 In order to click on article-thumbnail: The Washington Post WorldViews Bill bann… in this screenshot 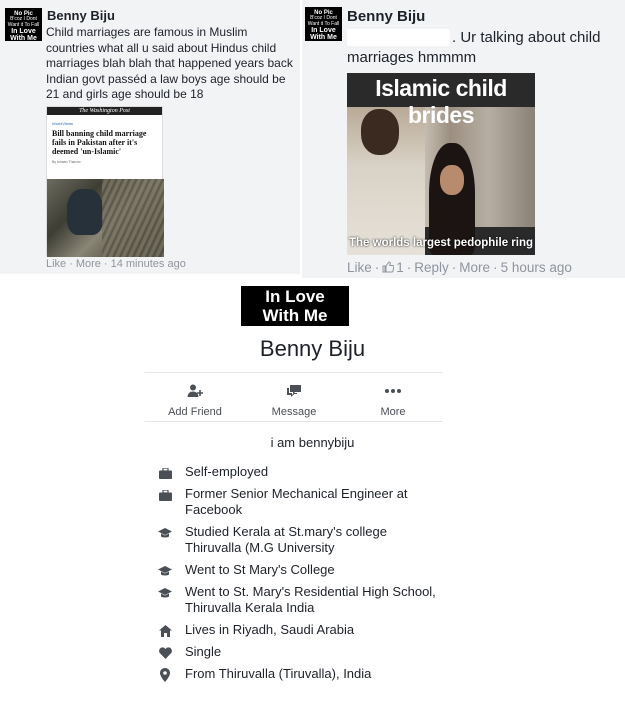, I will do `click(105, 181)`.